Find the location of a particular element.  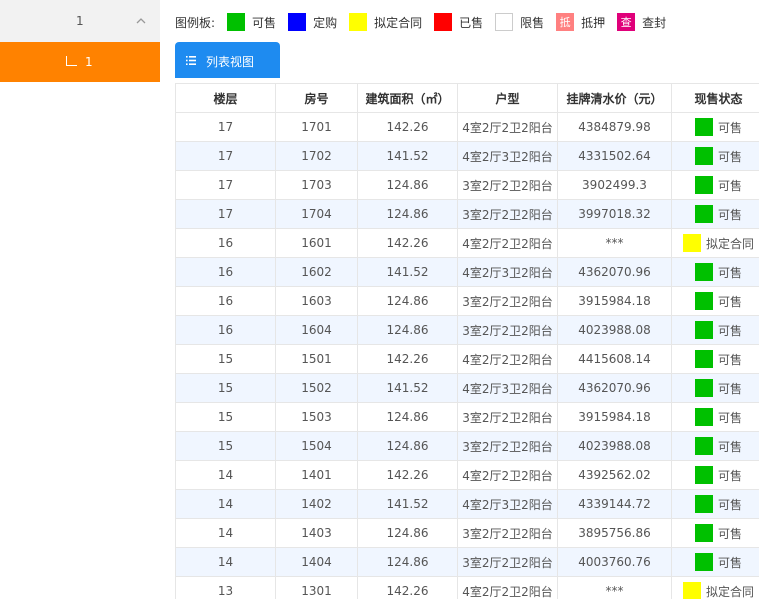

room-cell: 1603 is located at coordinates (316, 301).